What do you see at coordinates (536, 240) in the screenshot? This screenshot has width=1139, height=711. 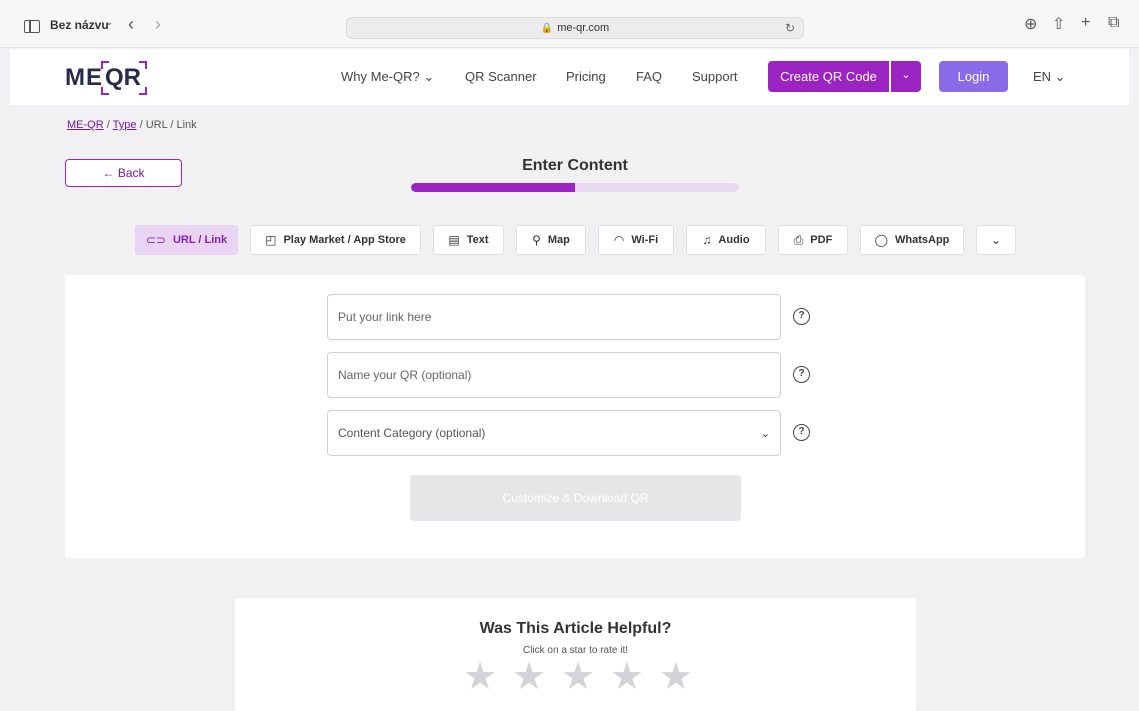 I see `map-pin-icon: ⚲` at bounding box center [536, 240].